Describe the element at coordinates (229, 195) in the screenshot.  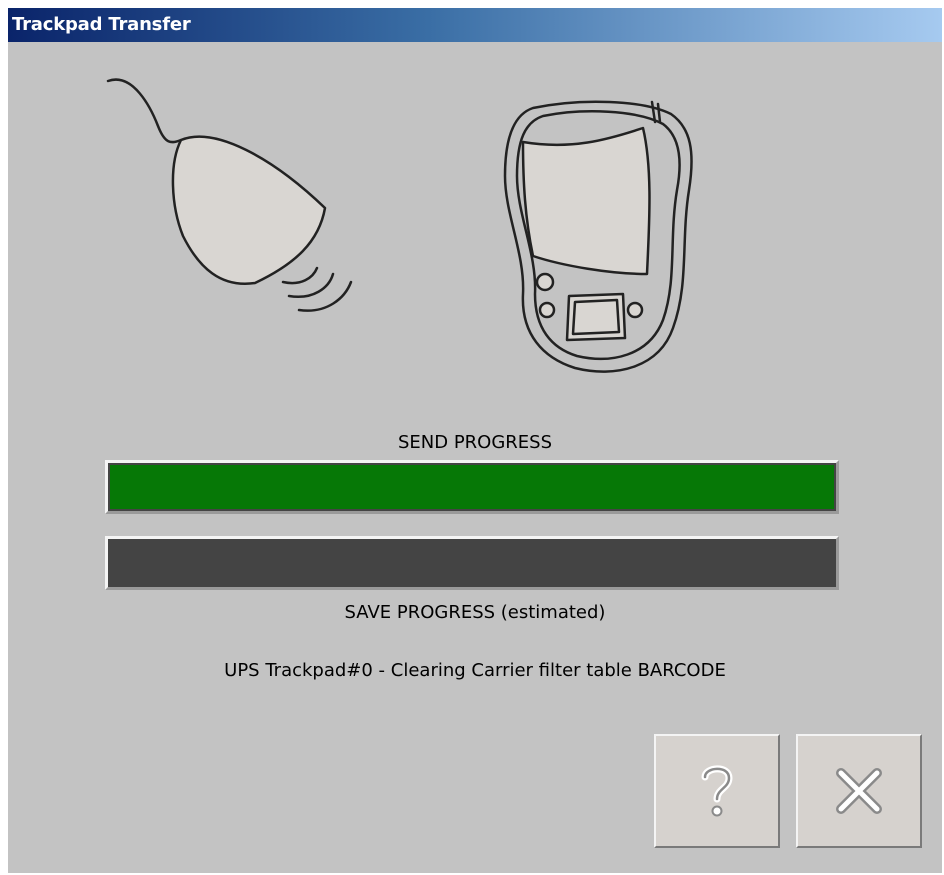
I see `scanner-icon` at that location.